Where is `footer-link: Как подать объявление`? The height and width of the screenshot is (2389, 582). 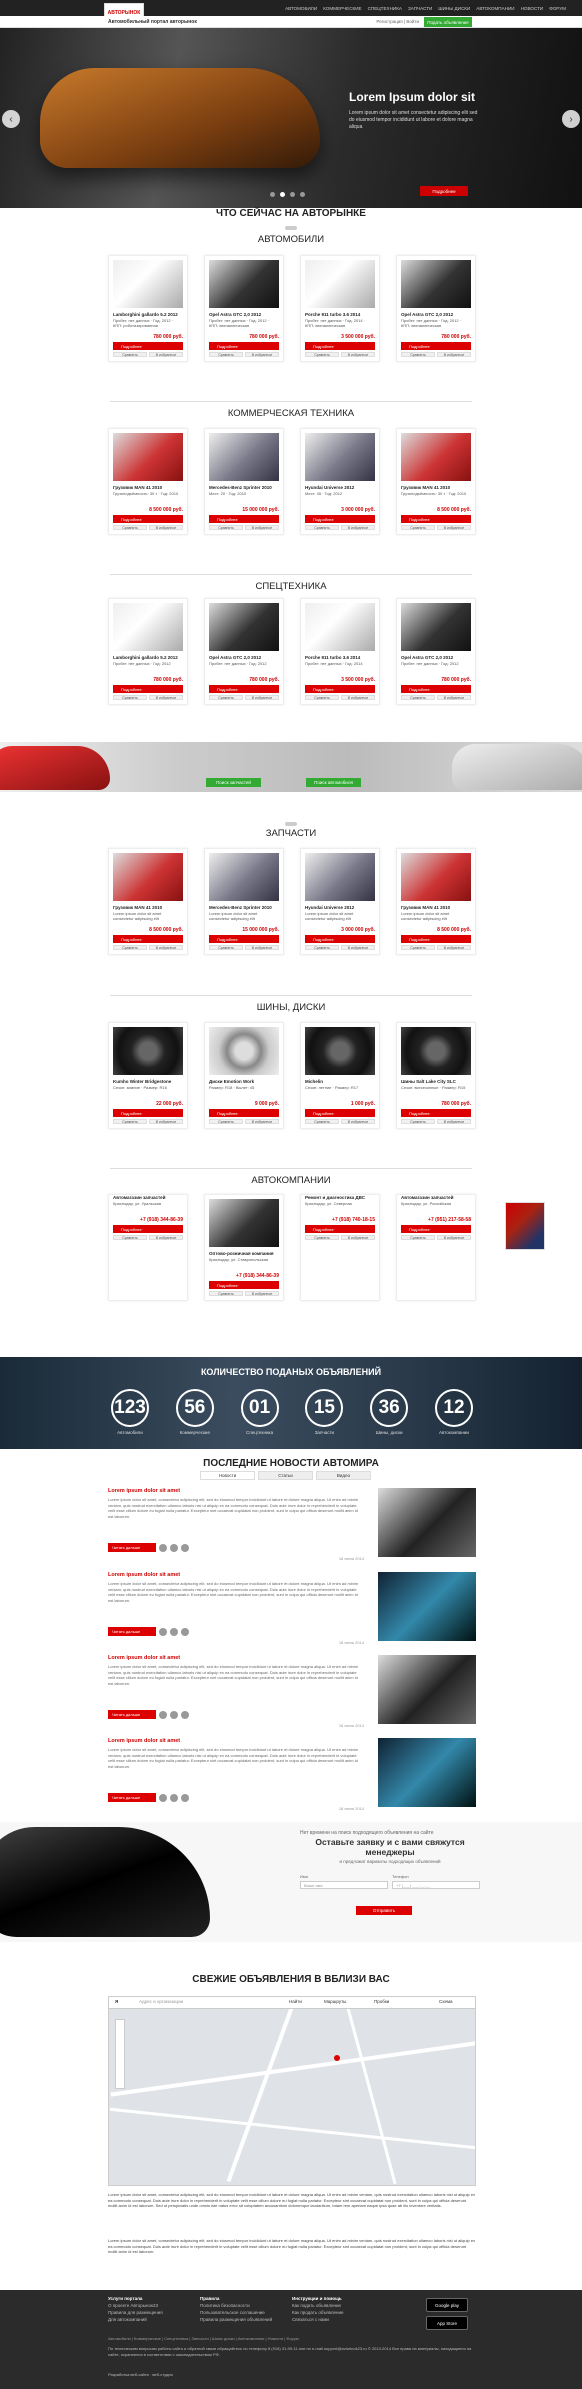
footer-link: Как подать объявление is located at coordinates (316, 2305).